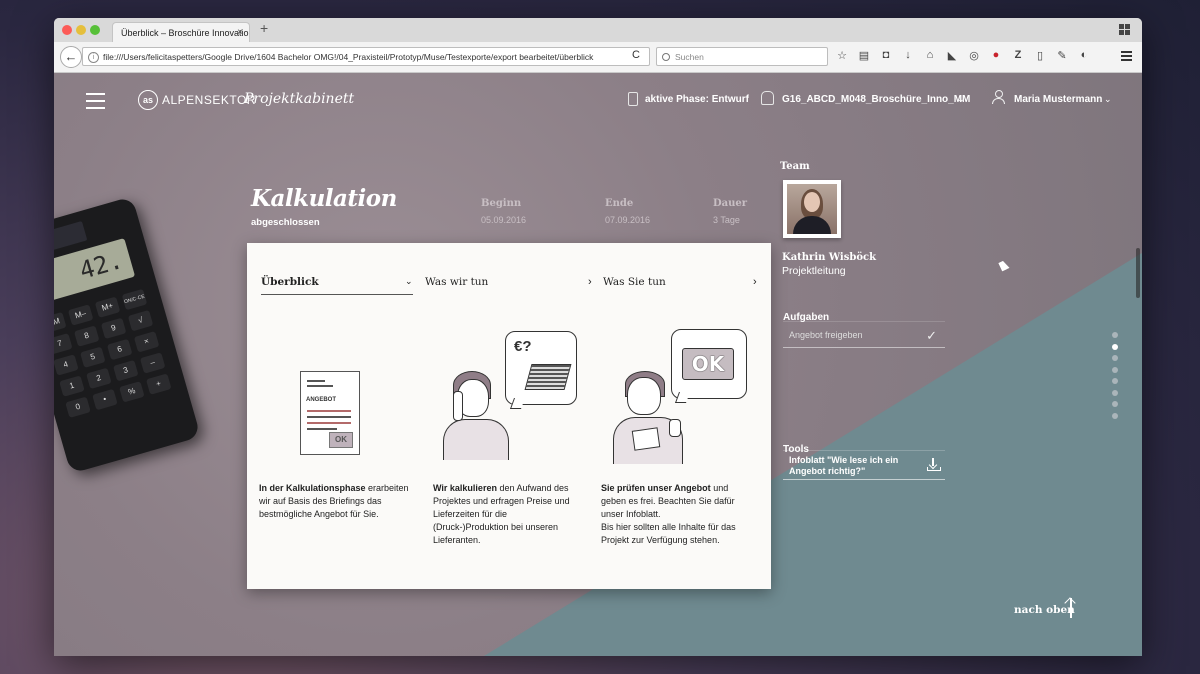 This screenshot has width=1200, height=674. What do you see at coordinates (1040, 55) in the screenshot?
I see `page-icon: ▯` at bounding box center [1040, 55].